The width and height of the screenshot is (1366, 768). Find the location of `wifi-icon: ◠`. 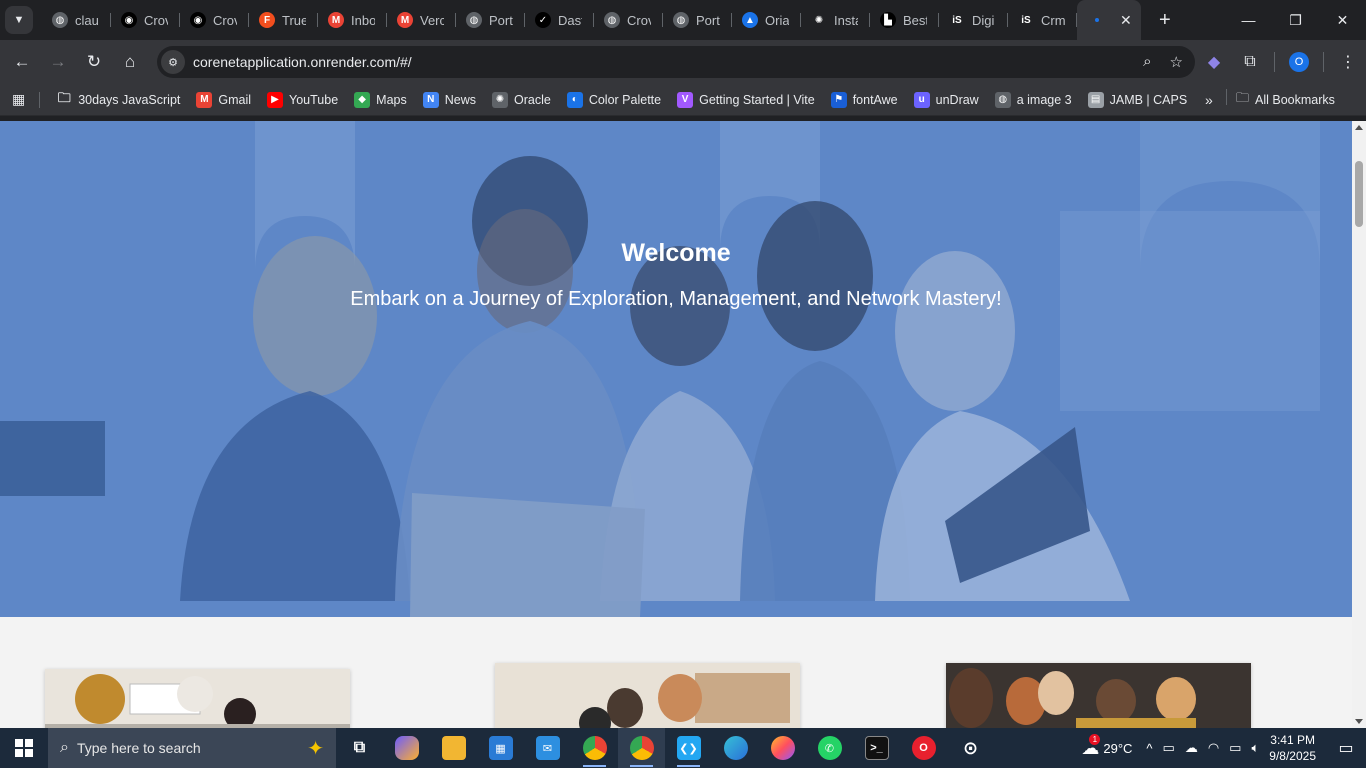

wifi-icon: ◠ is located at coordinates (1213, 748).